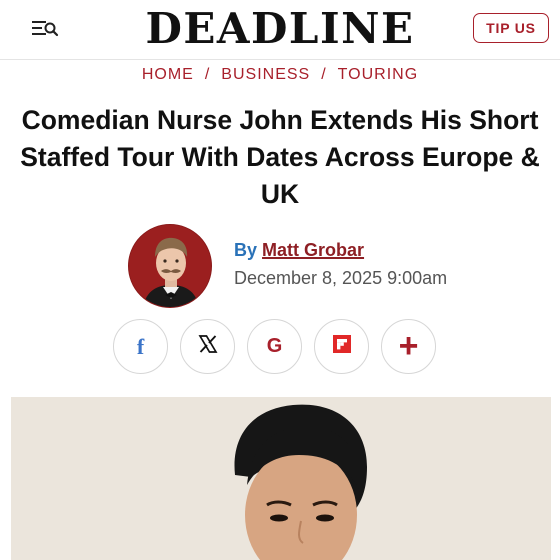 Image resolution: width=560 pixels, height=560 pixels. I want to click on share-facebook-button: f, so click(140, 346).